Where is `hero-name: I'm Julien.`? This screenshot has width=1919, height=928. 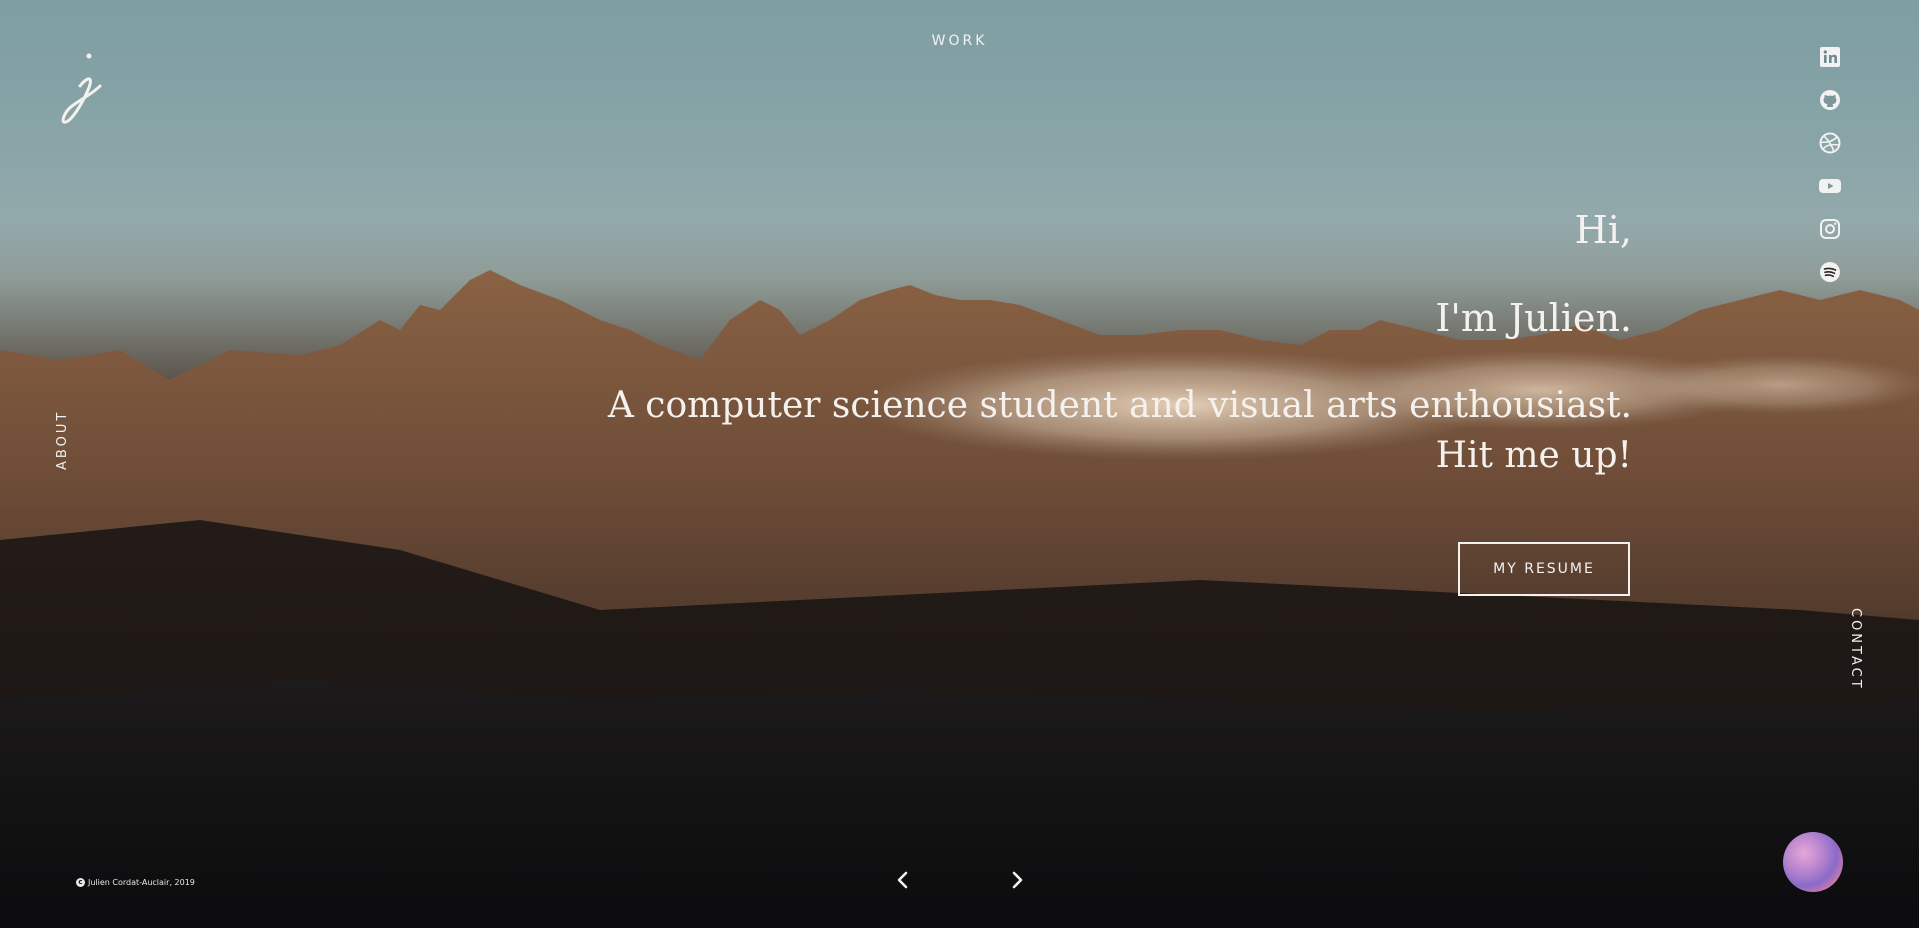
hero-name: I'm Julien. is located at coordinates (1533, 318).